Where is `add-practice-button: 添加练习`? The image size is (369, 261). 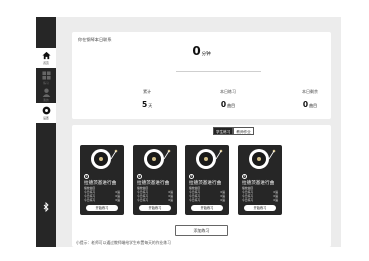 add-practice-button: 添加练习 is located at coordinates (201, 230).